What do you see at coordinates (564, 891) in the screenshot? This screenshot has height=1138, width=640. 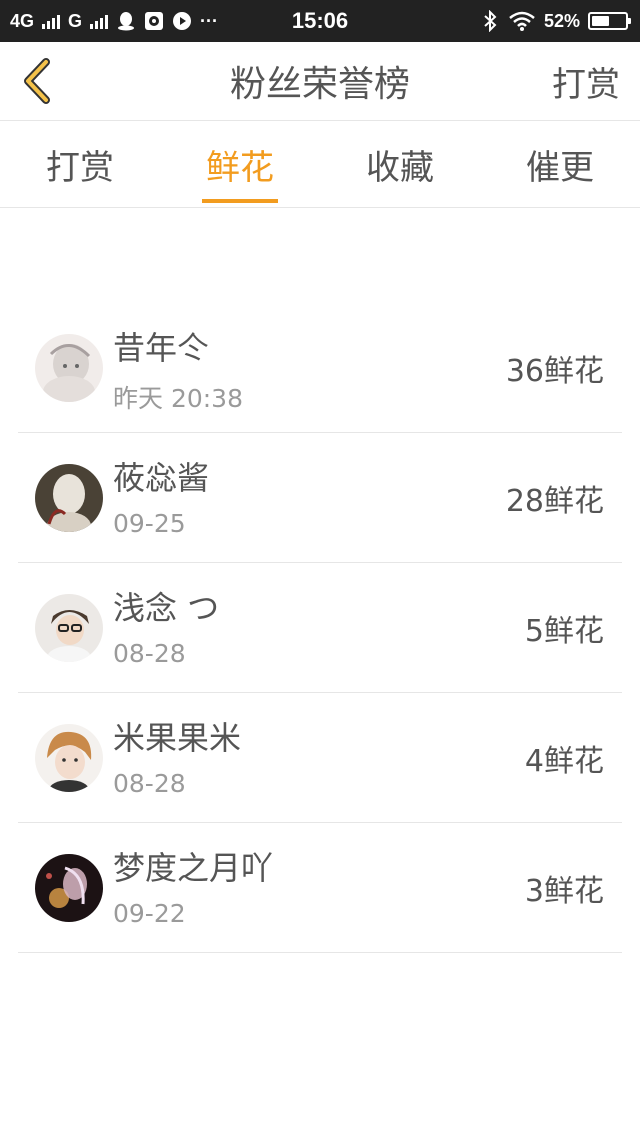 I see `flower-count: 3鲜花` at bounding box center [564, 891].